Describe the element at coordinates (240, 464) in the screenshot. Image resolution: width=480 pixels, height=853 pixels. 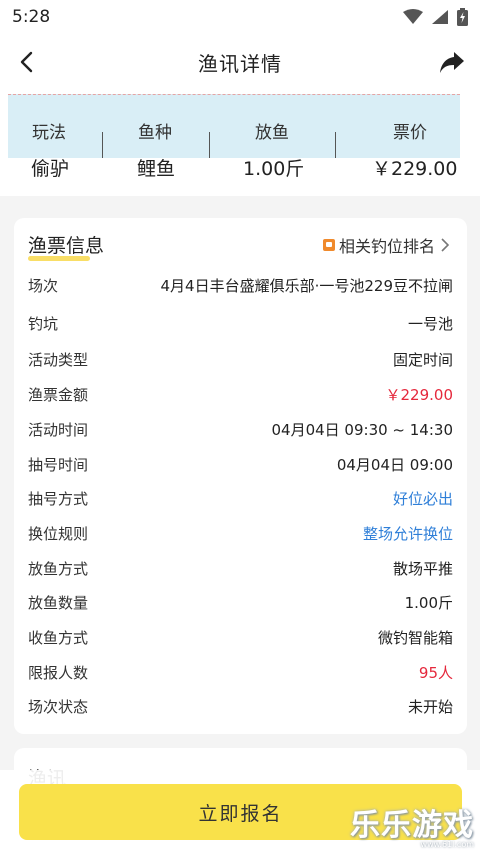
I see `info-row-draw-time: 抽号时间 04月04日 09:00` at that location.